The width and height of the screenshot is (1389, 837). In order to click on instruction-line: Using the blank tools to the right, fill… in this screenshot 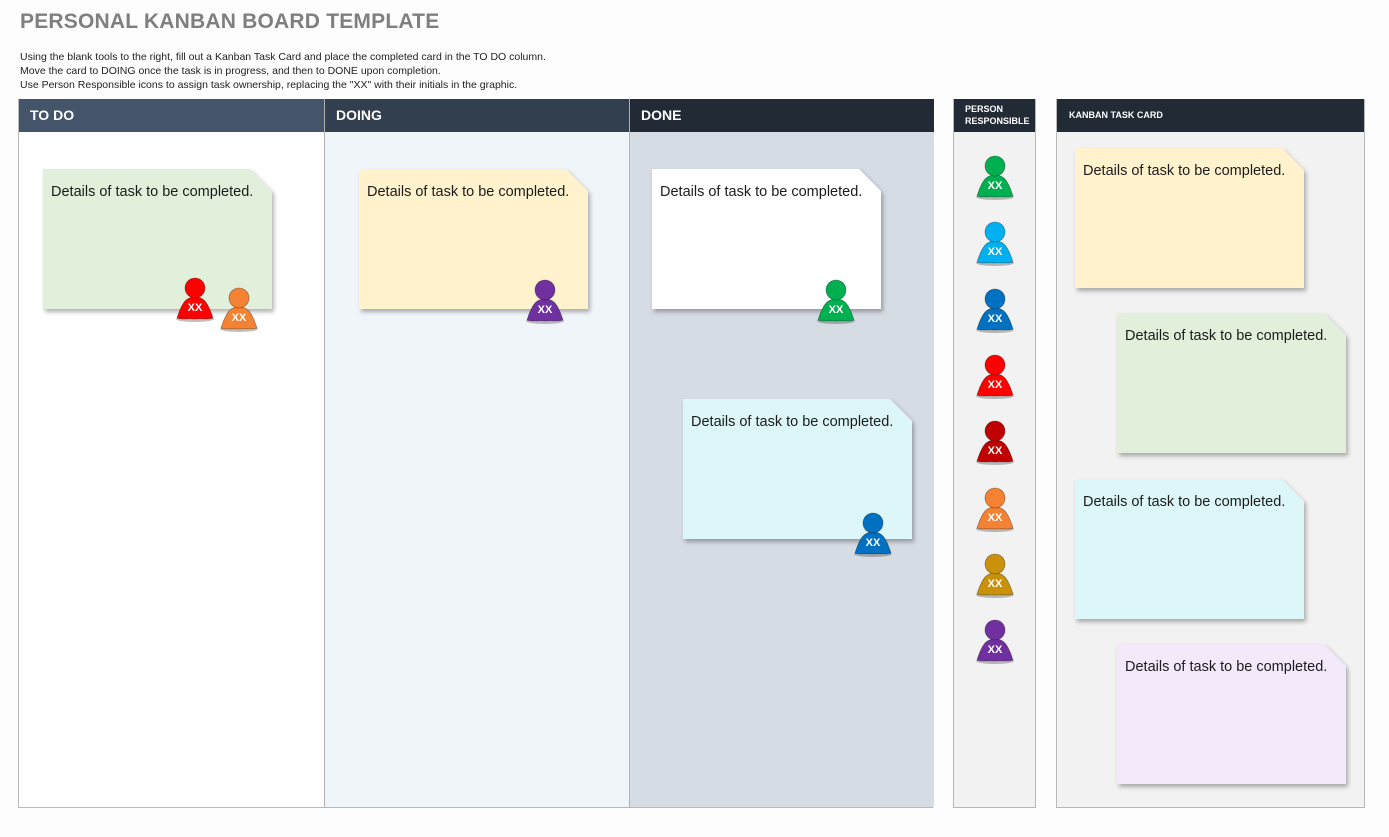, I will do `click(283, 57)`.